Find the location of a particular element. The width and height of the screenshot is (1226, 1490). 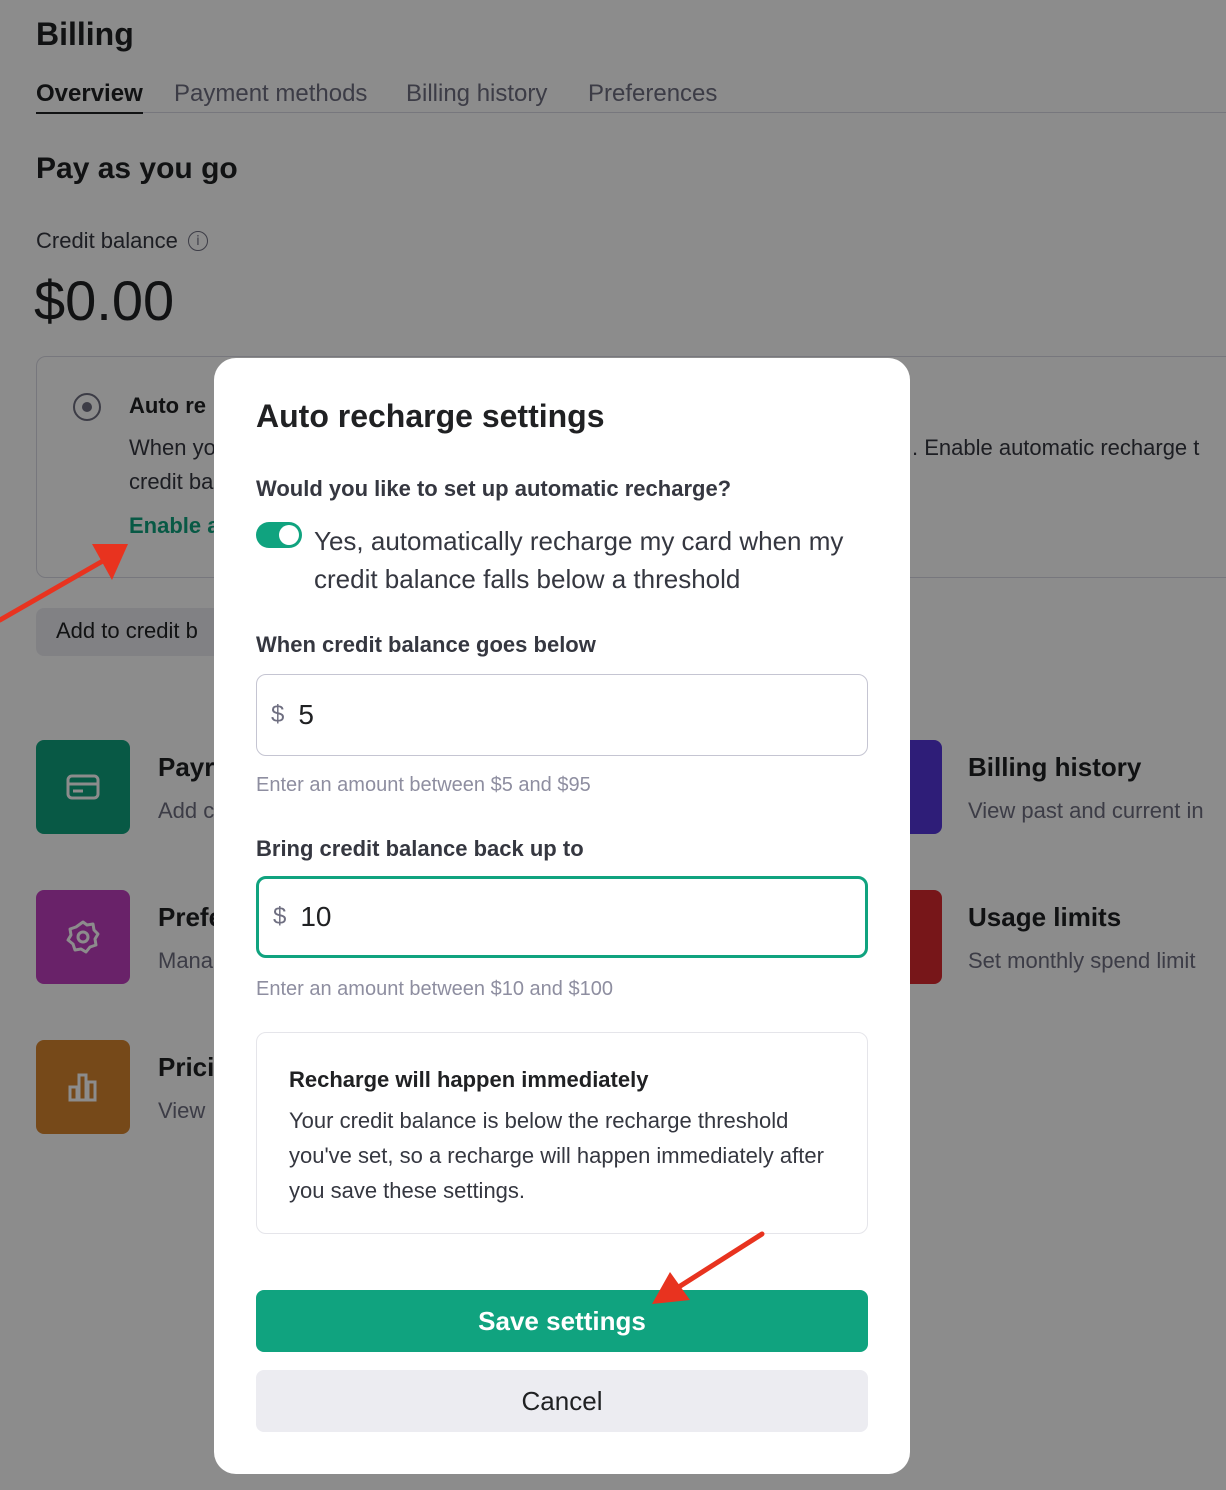

threshold-label: When credit balance goes below is located at coordinates (426, 644).